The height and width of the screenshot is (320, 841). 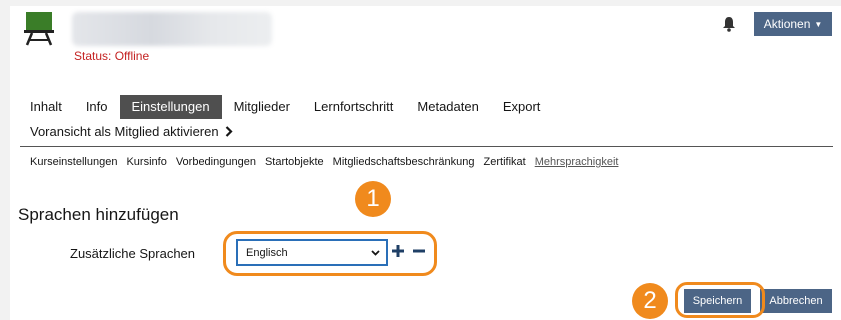 What do you see at coordinates (447, 107) in the screenshot?
I see `tab-metadaten: Metadaten` at bounding box center [447, 107].